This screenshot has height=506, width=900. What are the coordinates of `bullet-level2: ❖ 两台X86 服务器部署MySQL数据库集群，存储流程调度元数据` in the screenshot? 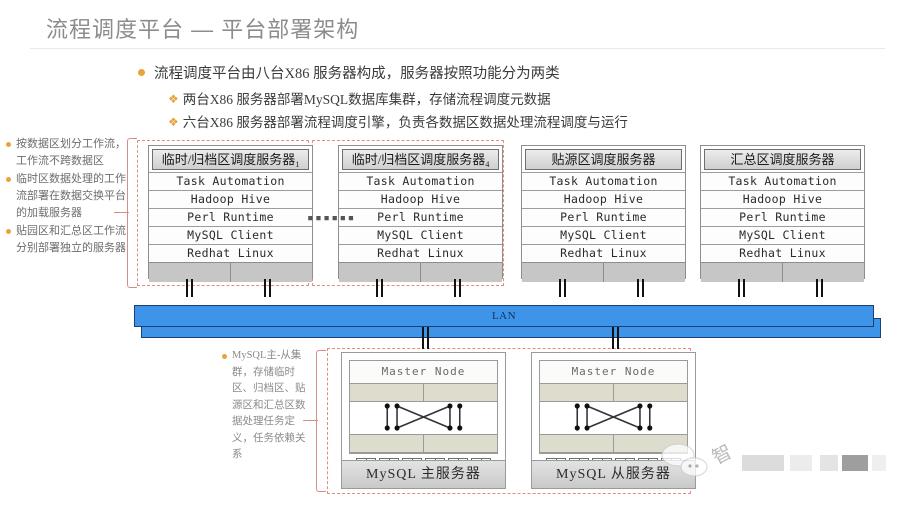 It's located at (463, 98).